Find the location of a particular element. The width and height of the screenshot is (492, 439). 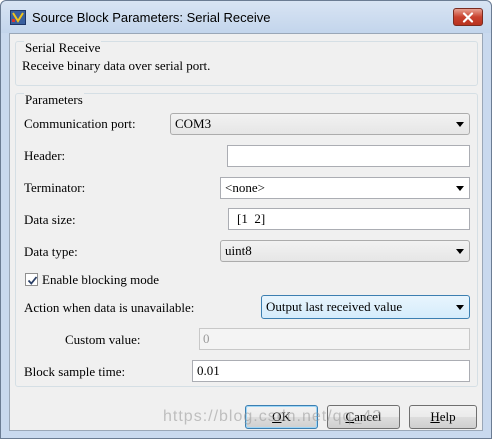

data-size-label: Data size: is located at coordinates (50, 219).